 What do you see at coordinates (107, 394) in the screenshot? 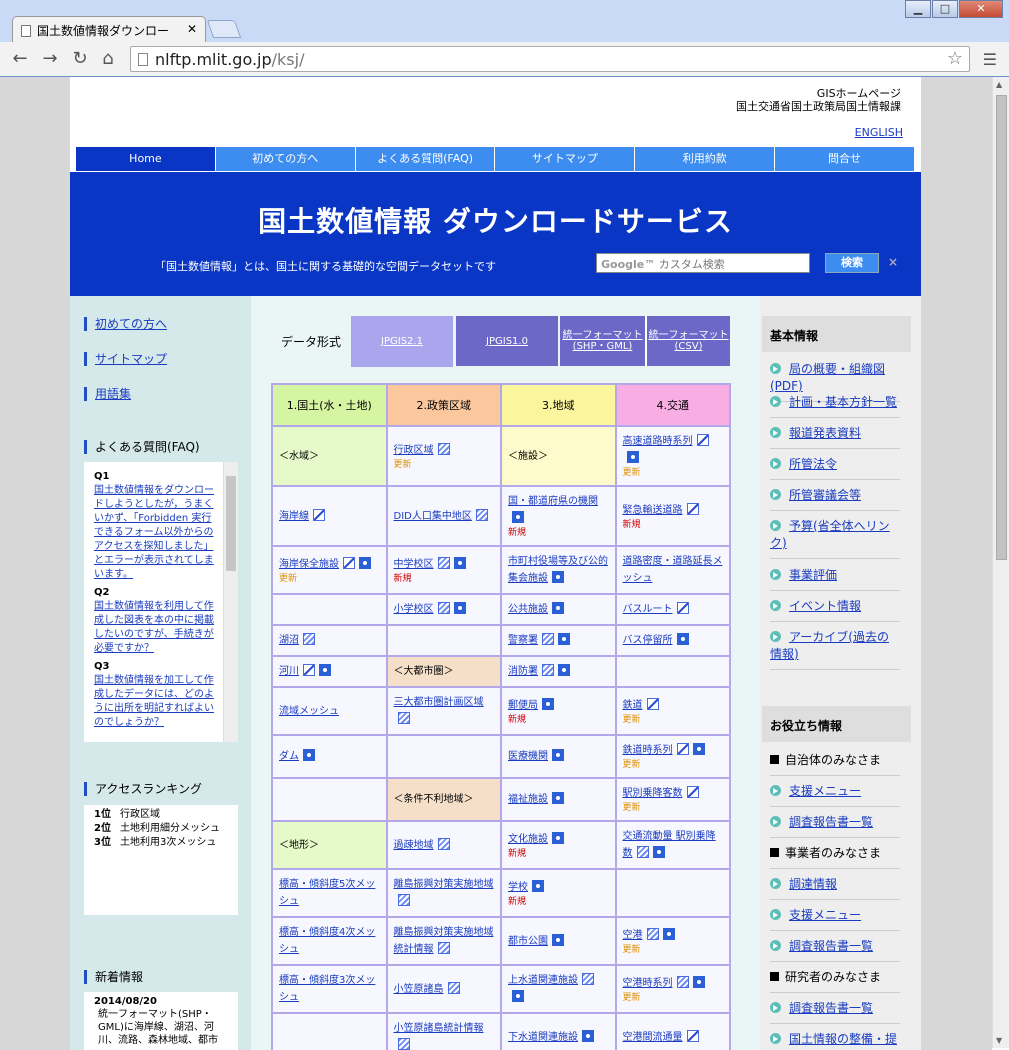
I see `sidebar-link-glossary: 用語集` at bounding box center [107, 394].